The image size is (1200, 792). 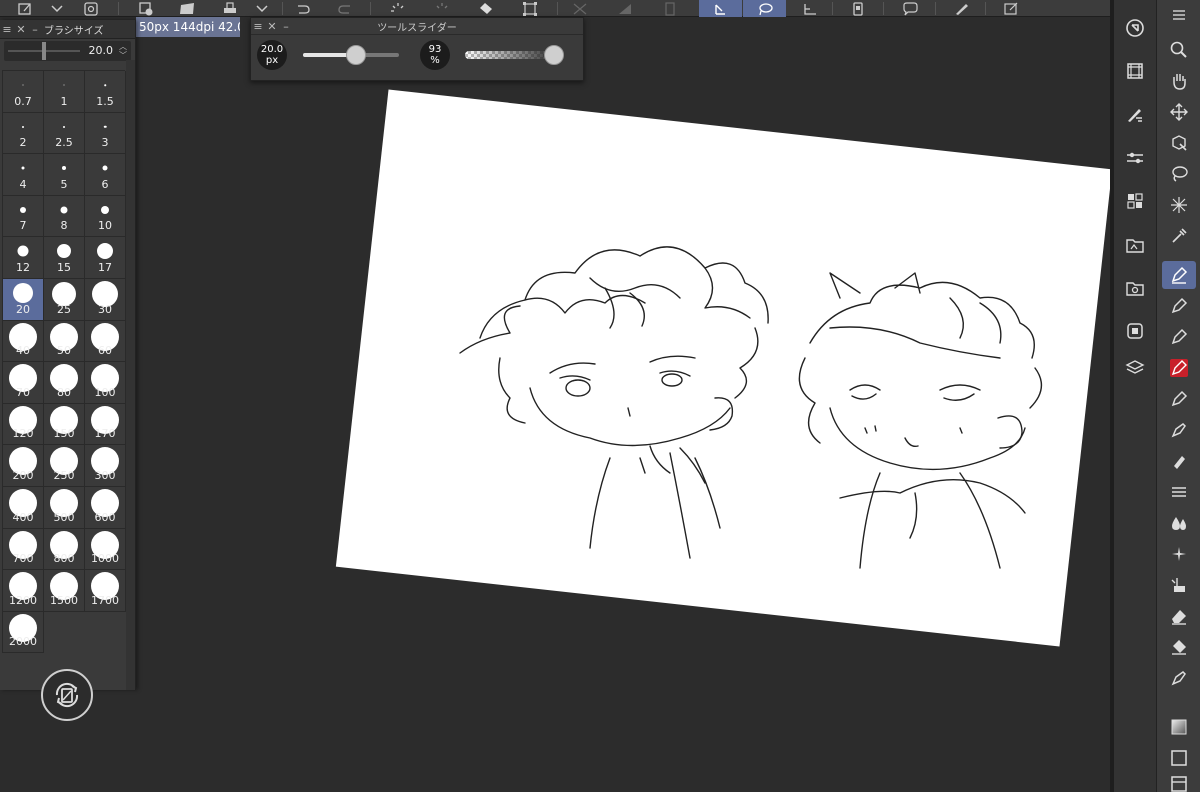 What do you see at coordinates (1179, 585) in the screenshot?
I see `decoration-icon` at bounding box center [1179, 585].